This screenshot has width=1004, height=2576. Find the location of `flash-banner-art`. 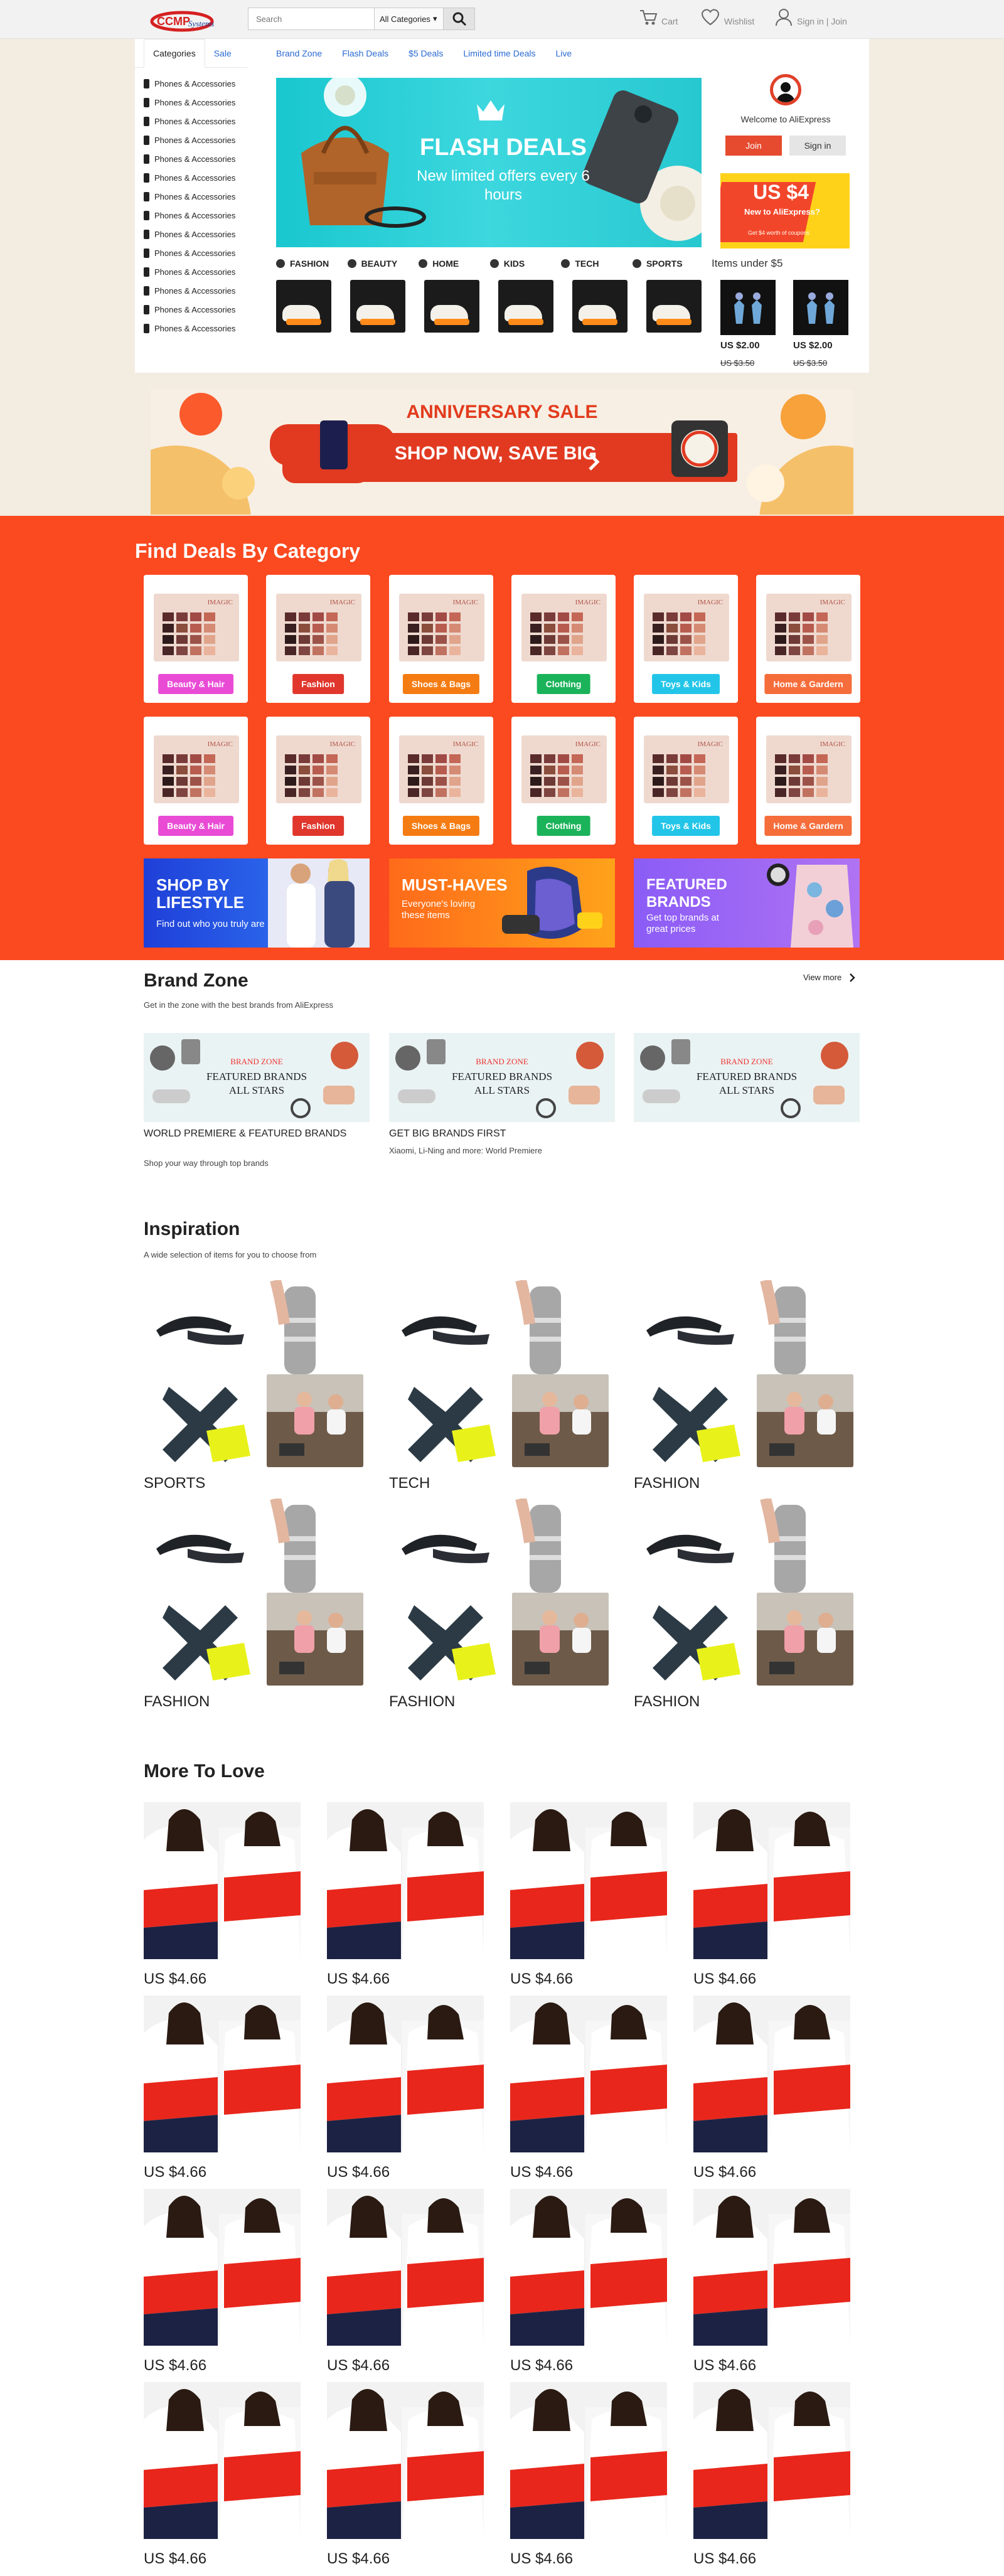

flash-banner-art is located at coordinates (501, 159).